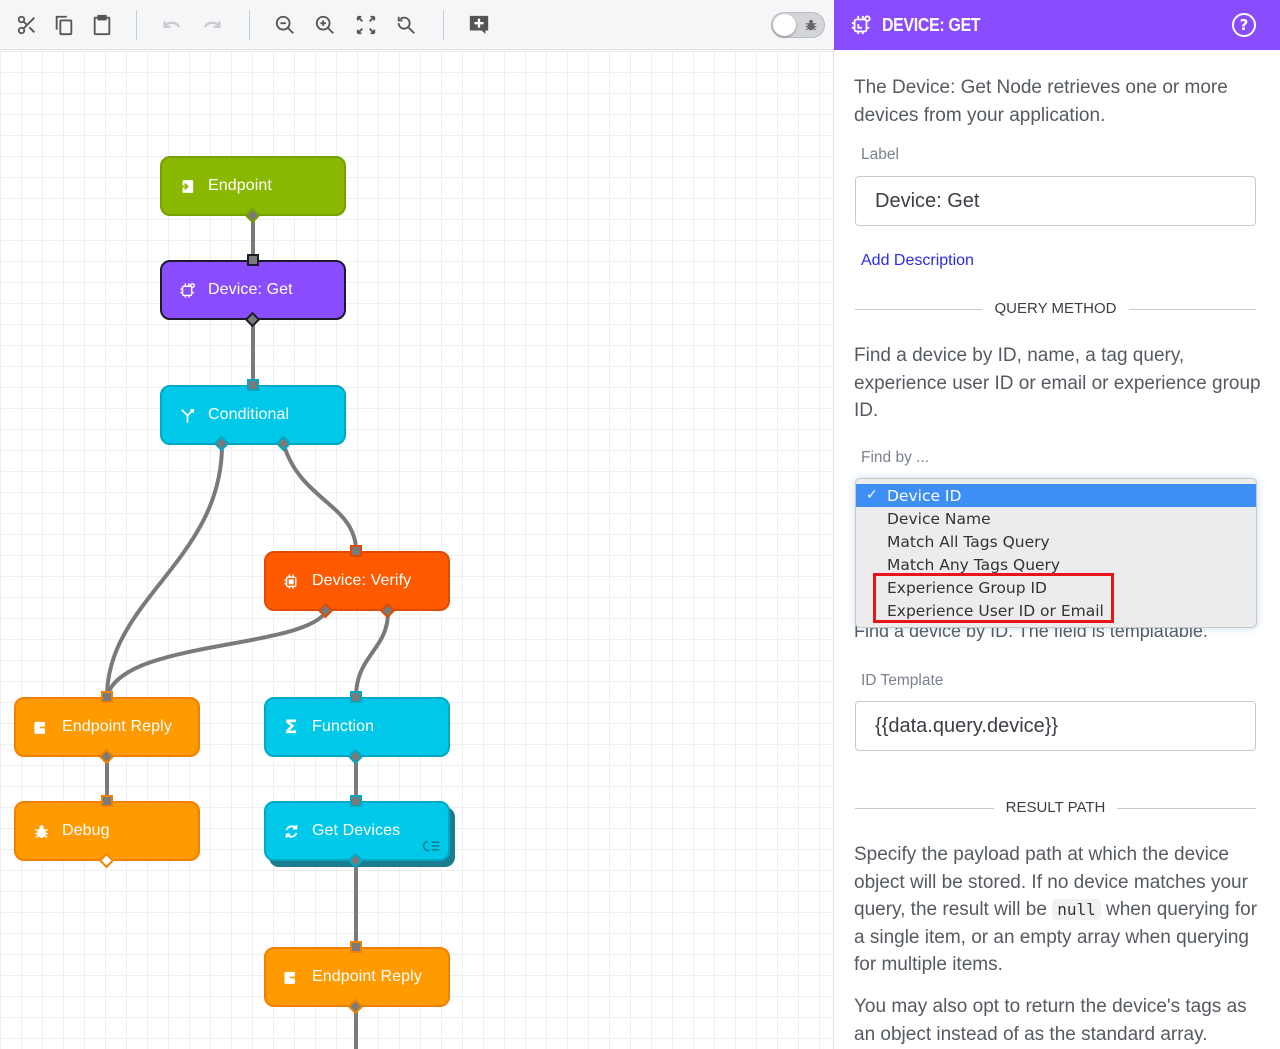 The width and height of the screenshot is (1280, 1049). Describe the element at coordinates (880, 154) in the screenshot. I see `label-field-label: Label` at that location.